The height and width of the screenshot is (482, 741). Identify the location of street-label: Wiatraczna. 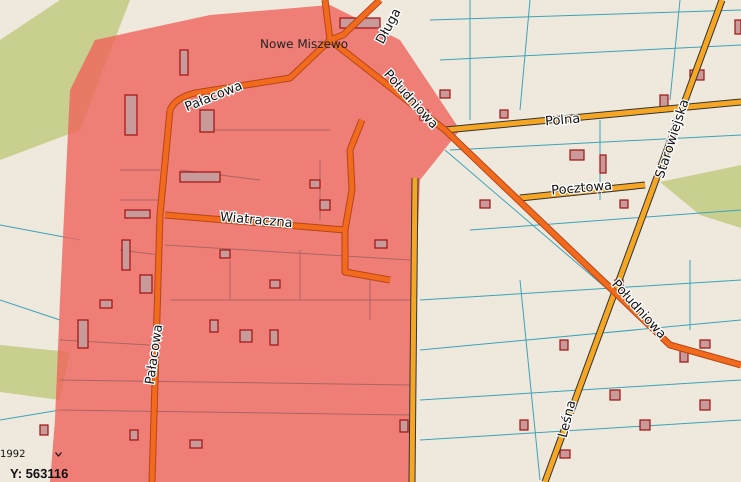
(256, 221).